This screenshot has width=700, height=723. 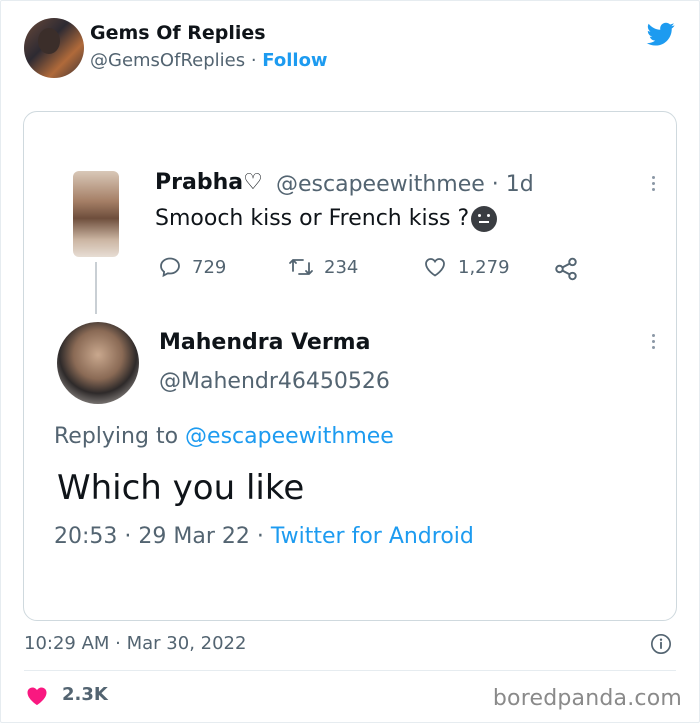 I want to click on tweet-author-name: Prabha♡, so click(x=209, y=182).